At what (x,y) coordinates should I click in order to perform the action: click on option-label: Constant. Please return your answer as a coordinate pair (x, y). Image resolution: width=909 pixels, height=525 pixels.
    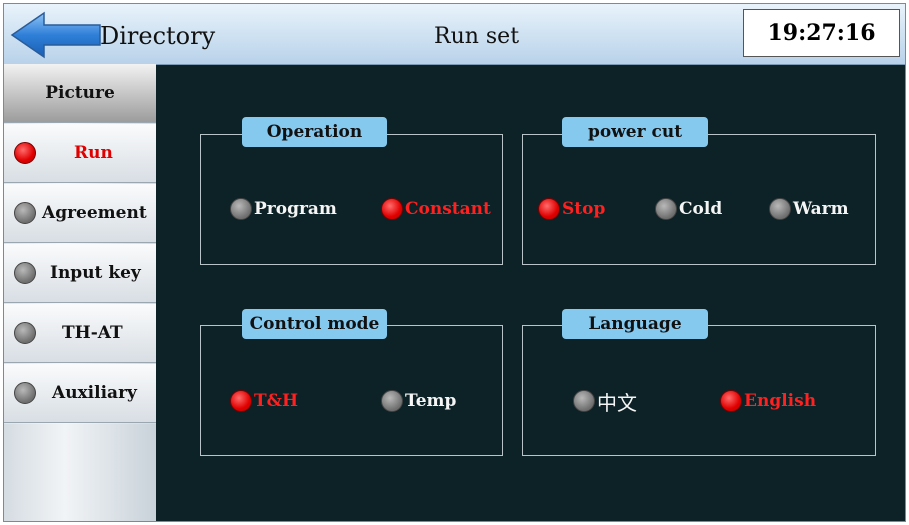
    Looking at the image, I should click on (448, 209).